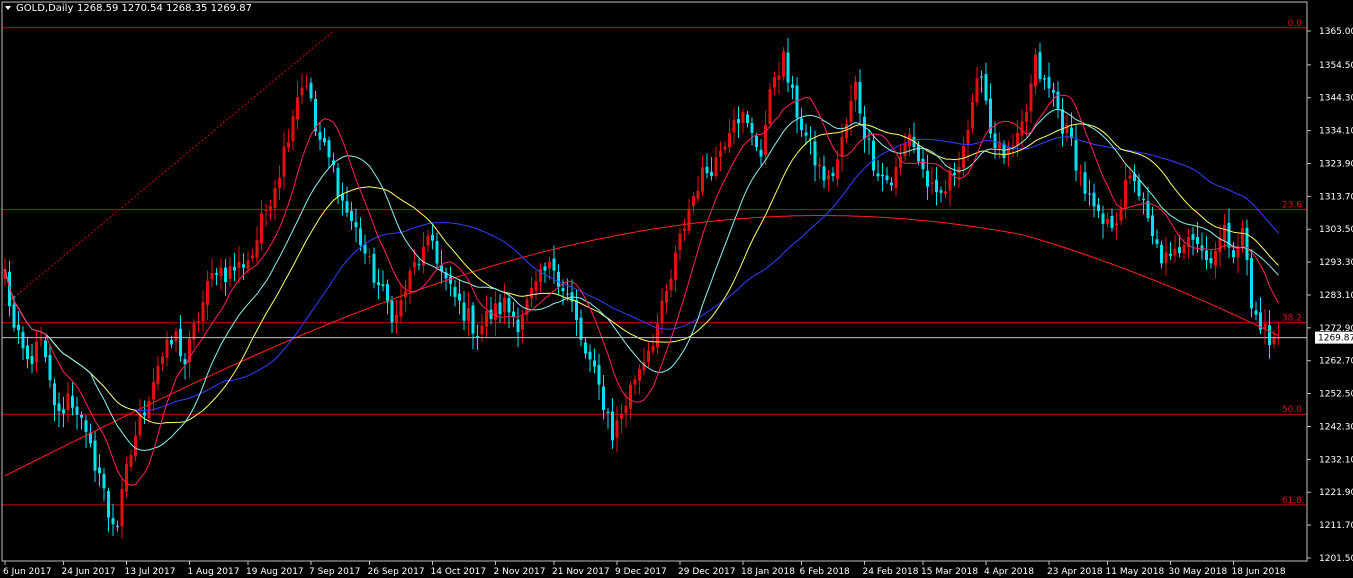 The image size is (1353, 578). Describe the element at coordinates (1336, 164) in the screenshot. I see `y-tick-label-4: 1323.90` at that location.